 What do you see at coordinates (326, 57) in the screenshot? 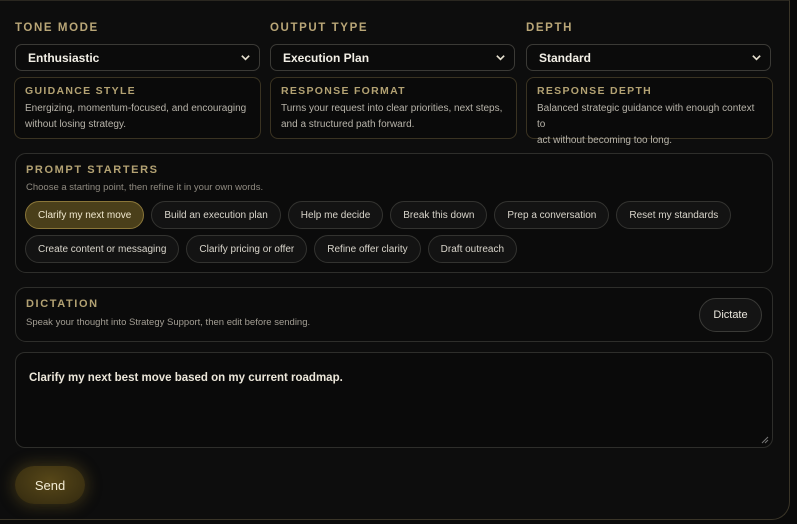
I see `output-type-value: Execution Plan` at bounding box center [326, 57].